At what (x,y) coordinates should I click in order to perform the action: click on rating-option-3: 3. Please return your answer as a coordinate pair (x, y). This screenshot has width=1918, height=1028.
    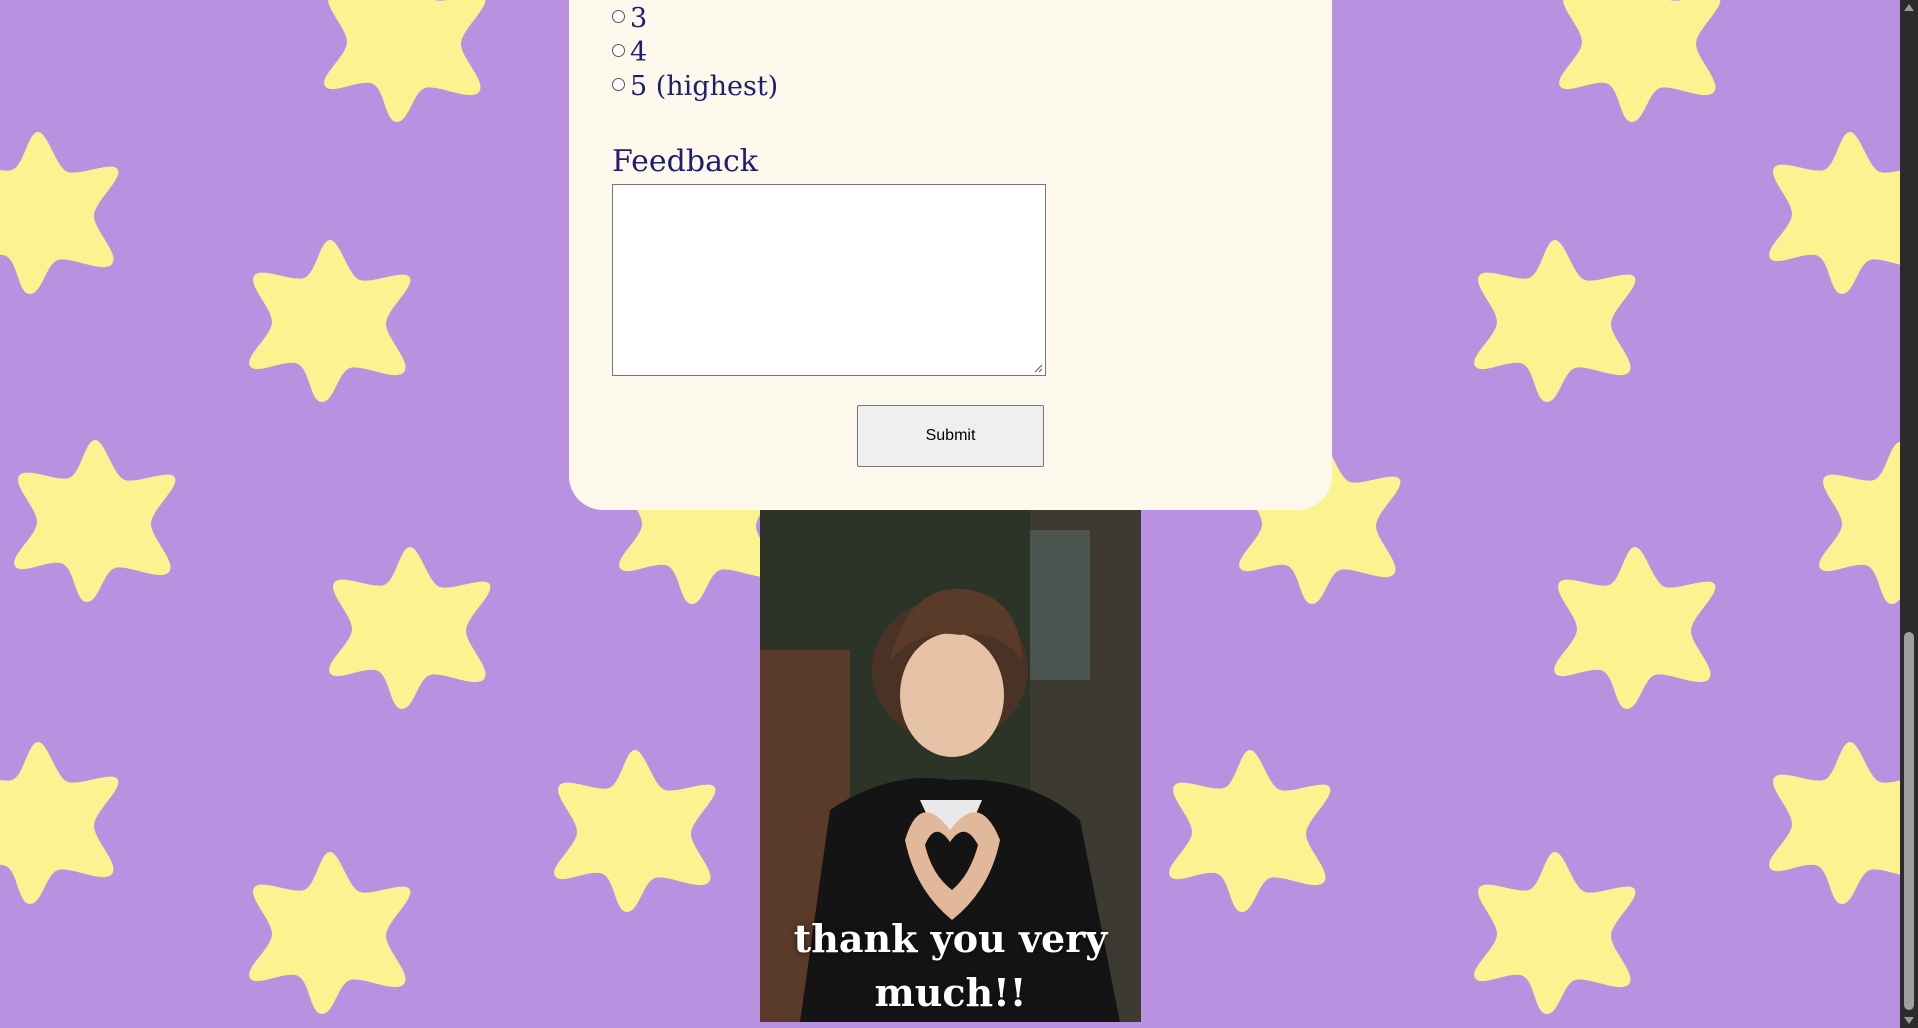
    Looking at the image, I should click on (629, 19).